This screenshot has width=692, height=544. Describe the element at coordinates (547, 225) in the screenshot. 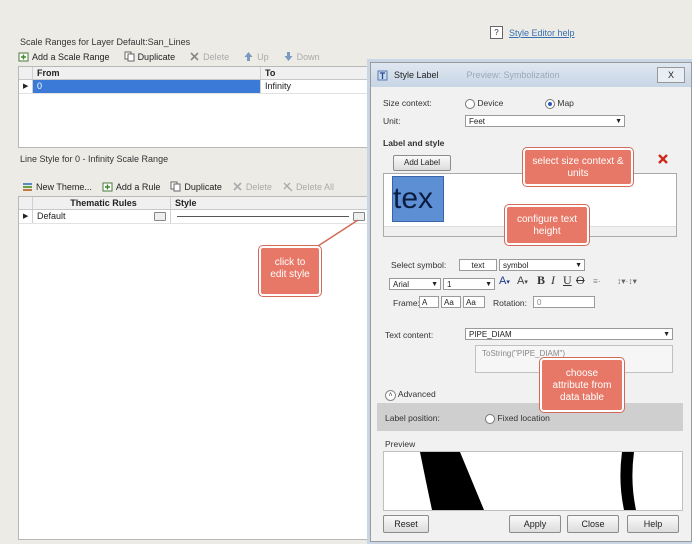

I see `callout-text-height: configure text height` at that location.